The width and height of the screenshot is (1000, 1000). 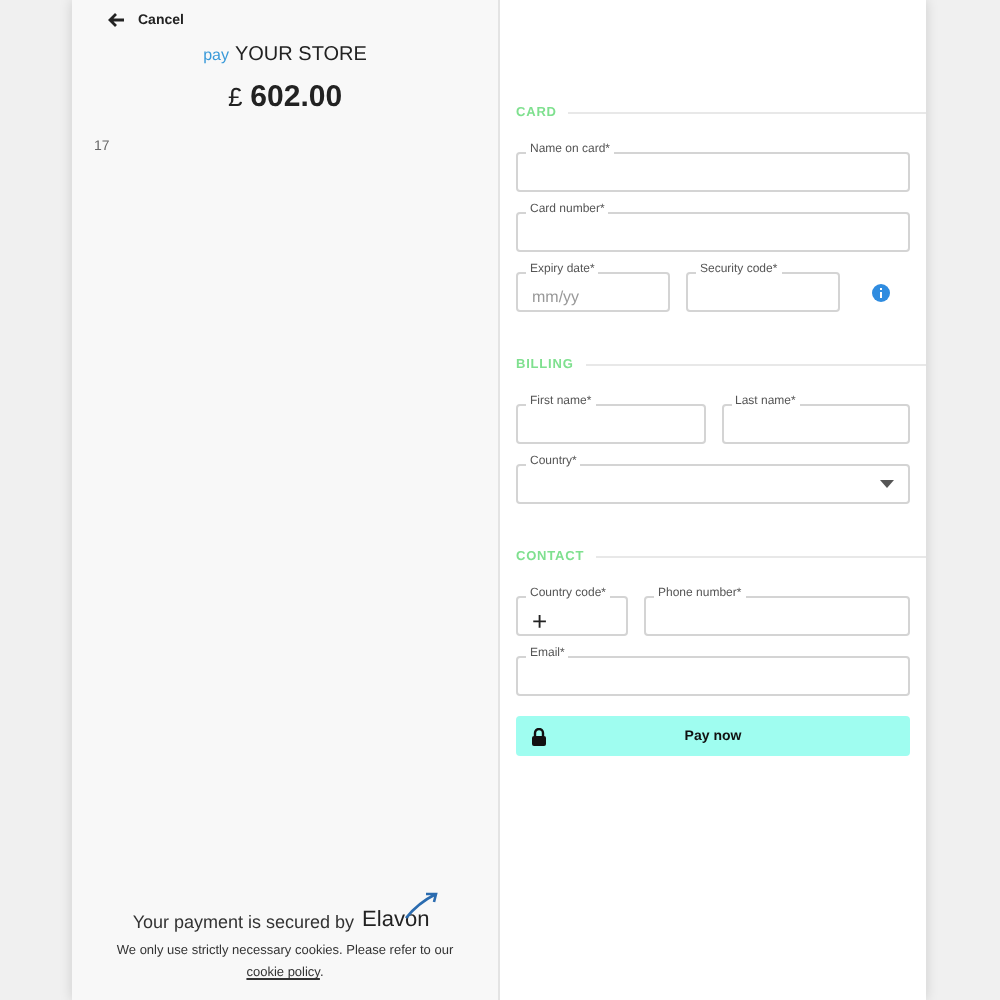 I want to click on elavon-logo: Elavon, so click(x=400, y=911).